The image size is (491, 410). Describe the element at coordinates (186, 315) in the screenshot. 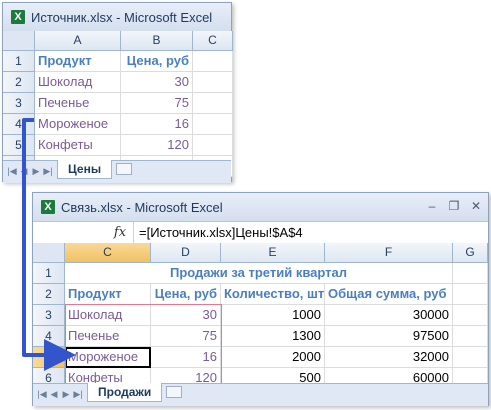

I see `cell-d3: 30` at that location.